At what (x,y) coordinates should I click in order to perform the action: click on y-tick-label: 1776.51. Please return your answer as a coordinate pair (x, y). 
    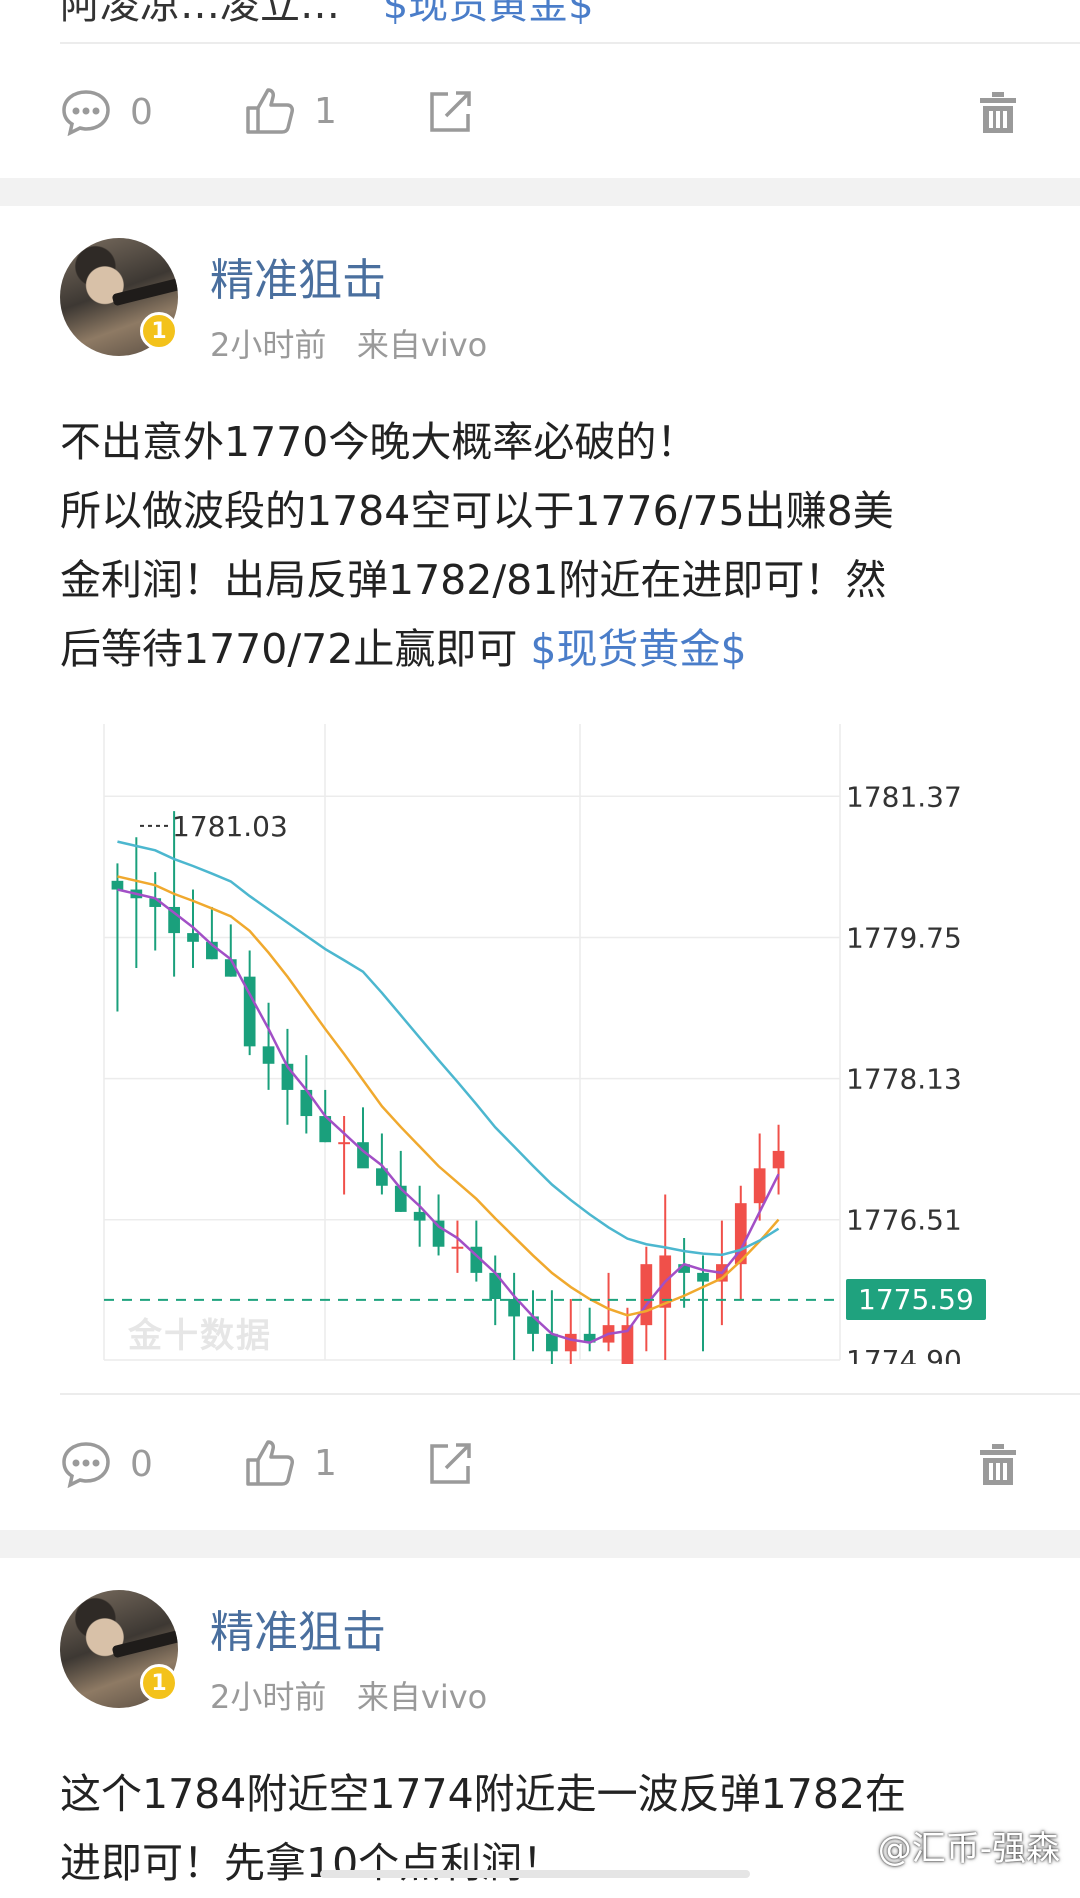
    Looking at the image, I should click on (904, 1220).